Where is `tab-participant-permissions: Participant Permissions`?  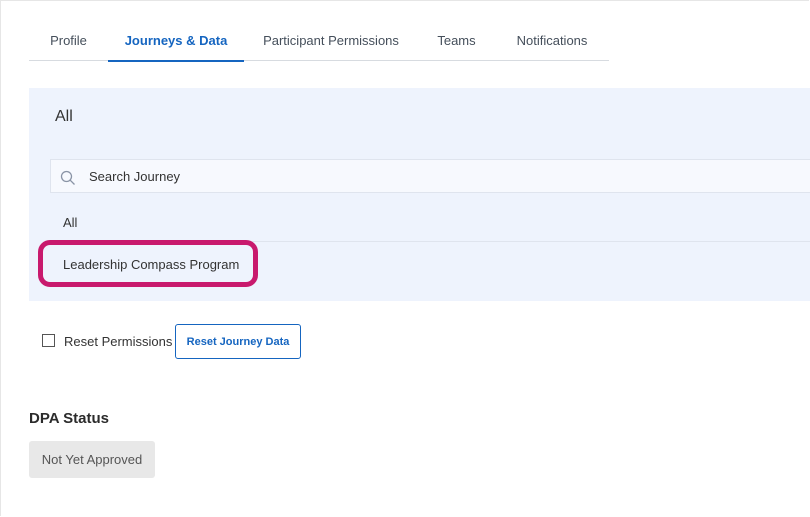
tab-participant-permissions: Participant Permissions is located at coordinates (331, 41).